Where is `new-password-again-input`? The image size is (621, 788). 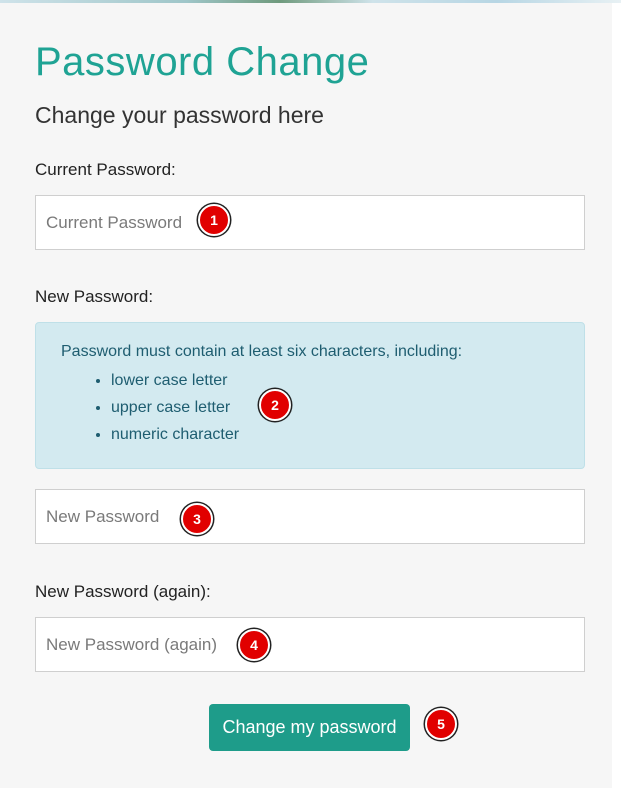 new-password-again-input is located at coordinates (310, 644).